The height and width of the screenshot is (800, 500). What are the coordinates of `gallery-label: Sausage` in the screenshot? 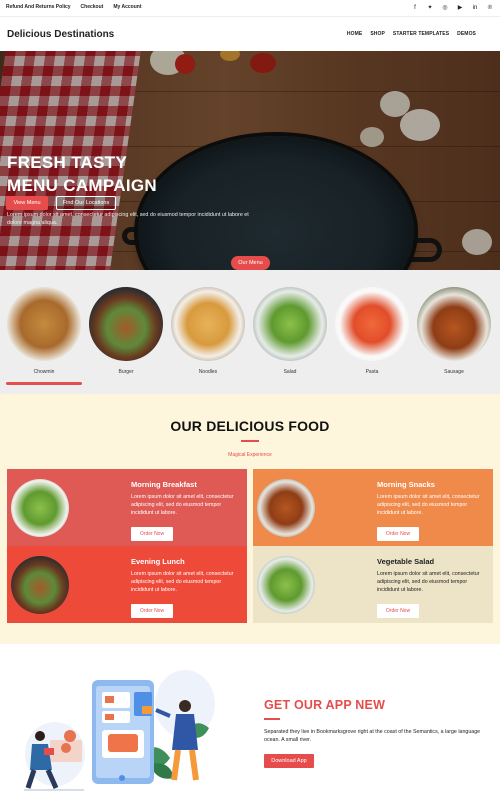 It's located at (454, 372).